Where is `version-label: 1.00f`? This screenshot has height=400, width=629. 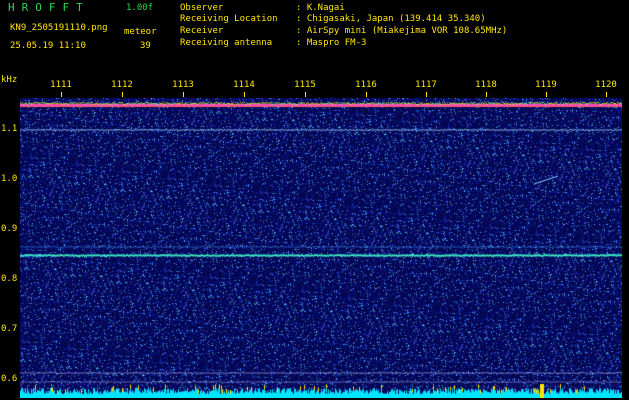 version-label: 1.00f is located at coordinates (140, 8).